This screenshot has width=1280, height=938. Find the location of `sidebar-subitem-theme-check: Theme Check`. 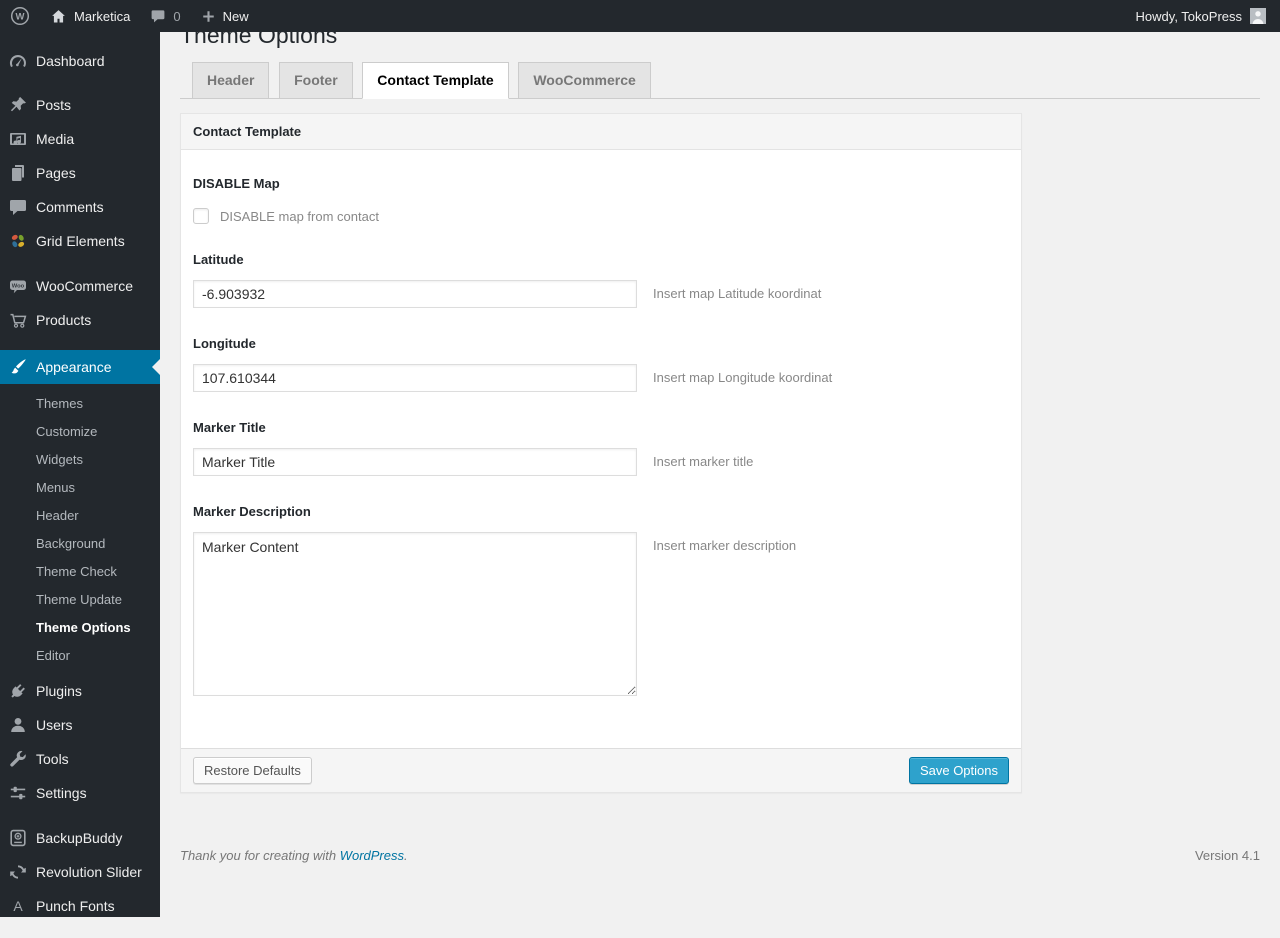

sidebar-subitem-theme-check: Theme Check is located at coordinates (80, 572).